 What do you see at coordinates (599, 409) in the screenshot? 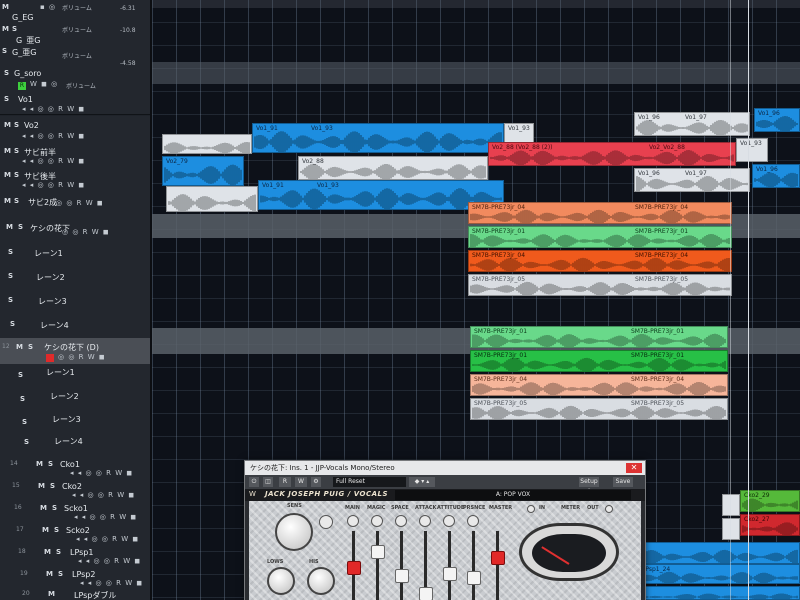
I see `audio-clip: SM7B-PRE73jr_05 SM7B-PRE73jr_05` at bounding box center [599, 409].